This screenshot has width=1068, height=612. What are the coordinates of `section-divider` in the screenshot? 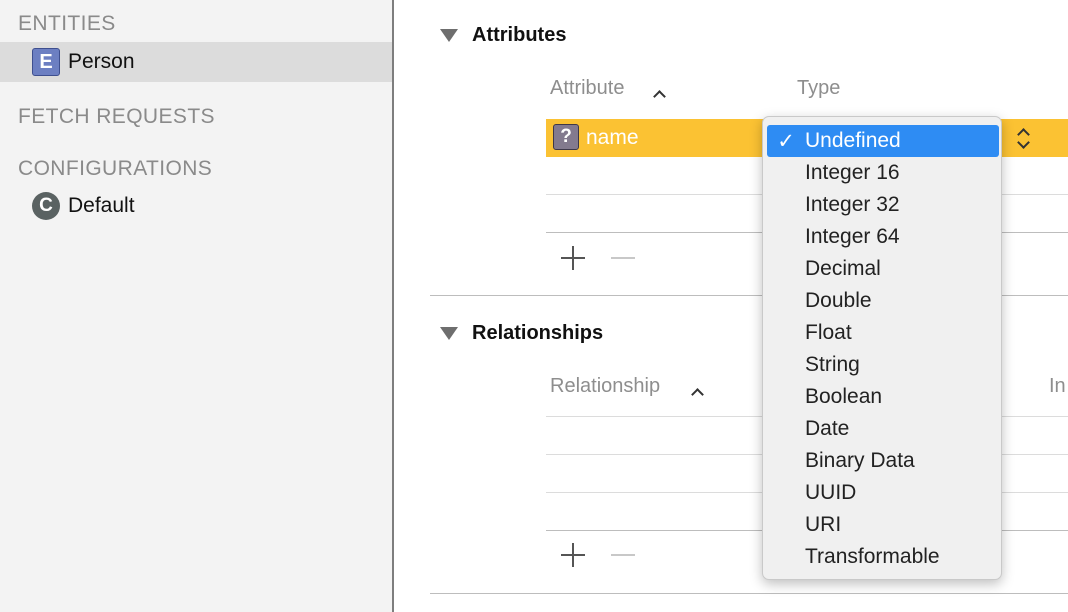 It's located at (749, 593).